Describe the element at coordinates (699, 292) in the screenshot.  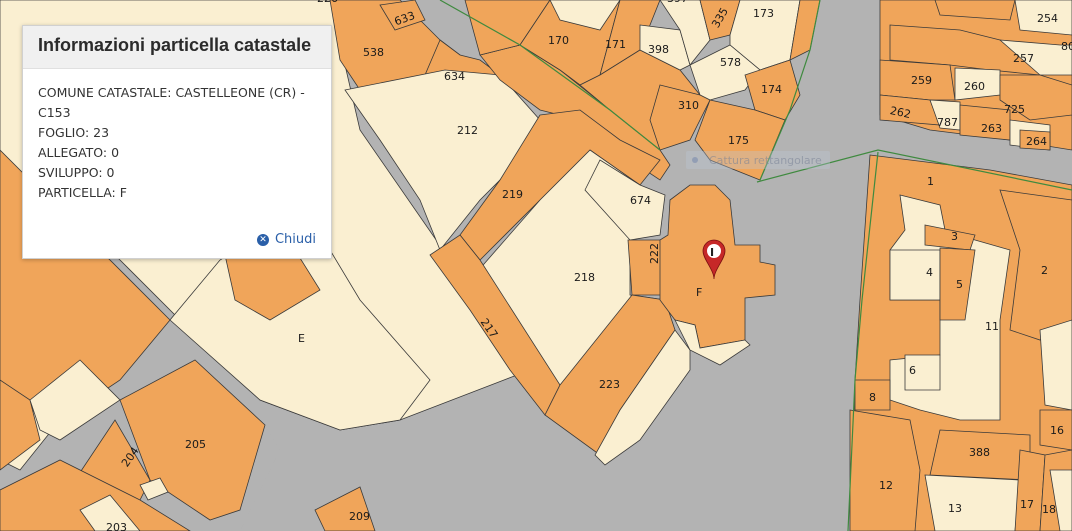
I see `parcel-label: F` at that location.